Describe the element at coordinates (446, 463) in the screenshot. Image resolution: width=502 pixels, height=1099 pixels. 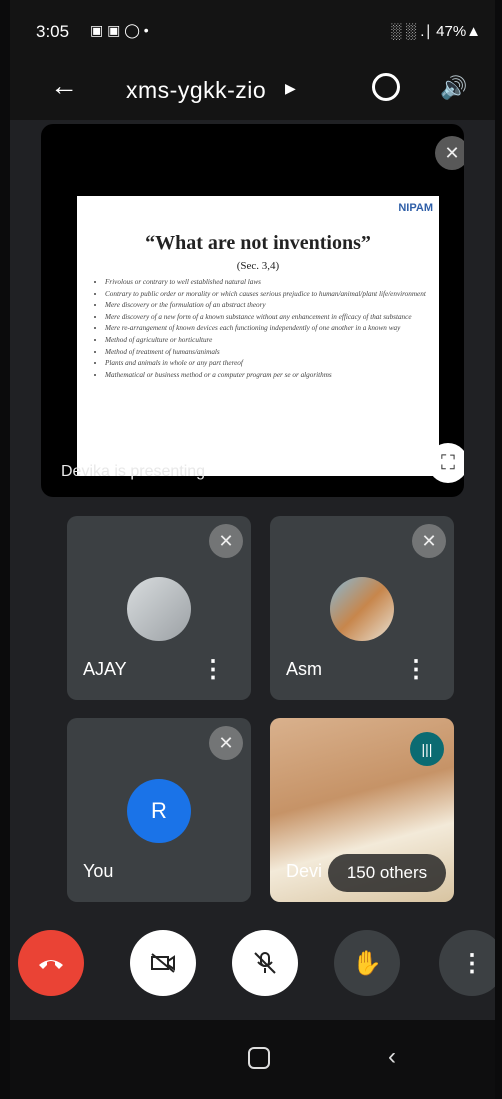
I see `fullscreen-icon: ⛶` at that location.